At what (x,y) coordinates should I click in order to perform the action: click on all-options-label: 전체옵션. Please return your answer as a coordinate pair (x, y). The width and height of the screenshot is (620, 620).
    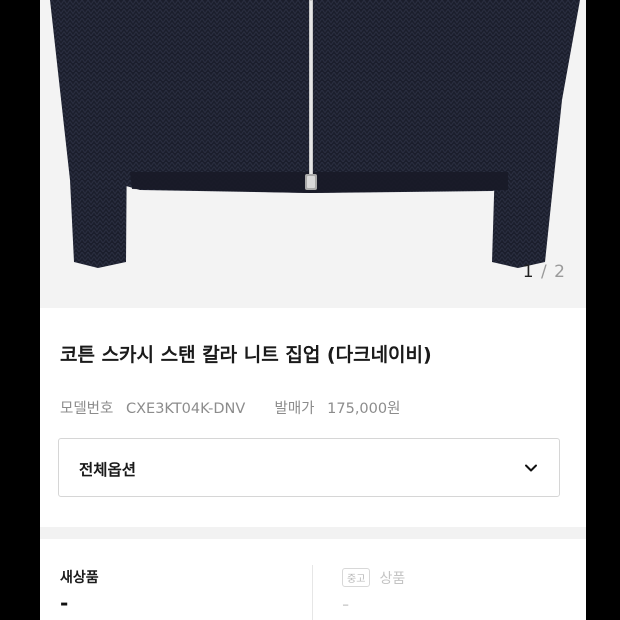
    Looking at the image, I should click on (108, 470).